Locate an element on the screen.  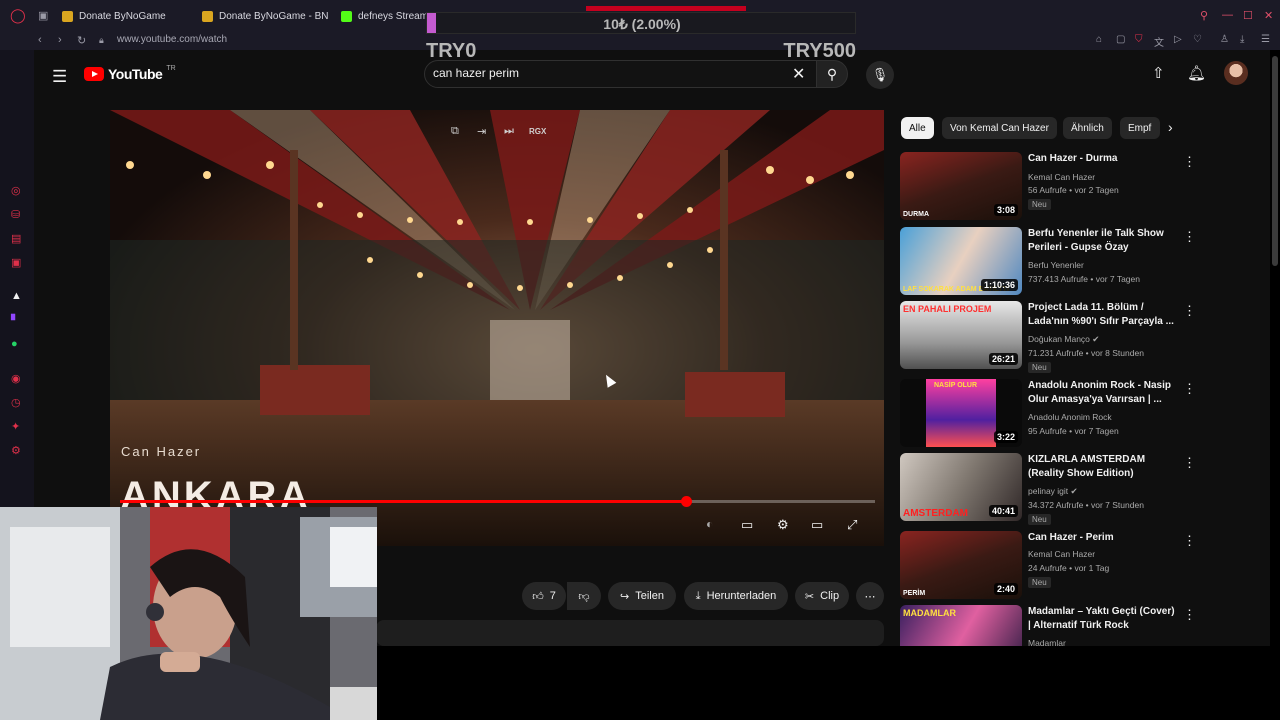
tab-donate-bynogame: Donate ByNoGame is located at coordinates (127, 16).